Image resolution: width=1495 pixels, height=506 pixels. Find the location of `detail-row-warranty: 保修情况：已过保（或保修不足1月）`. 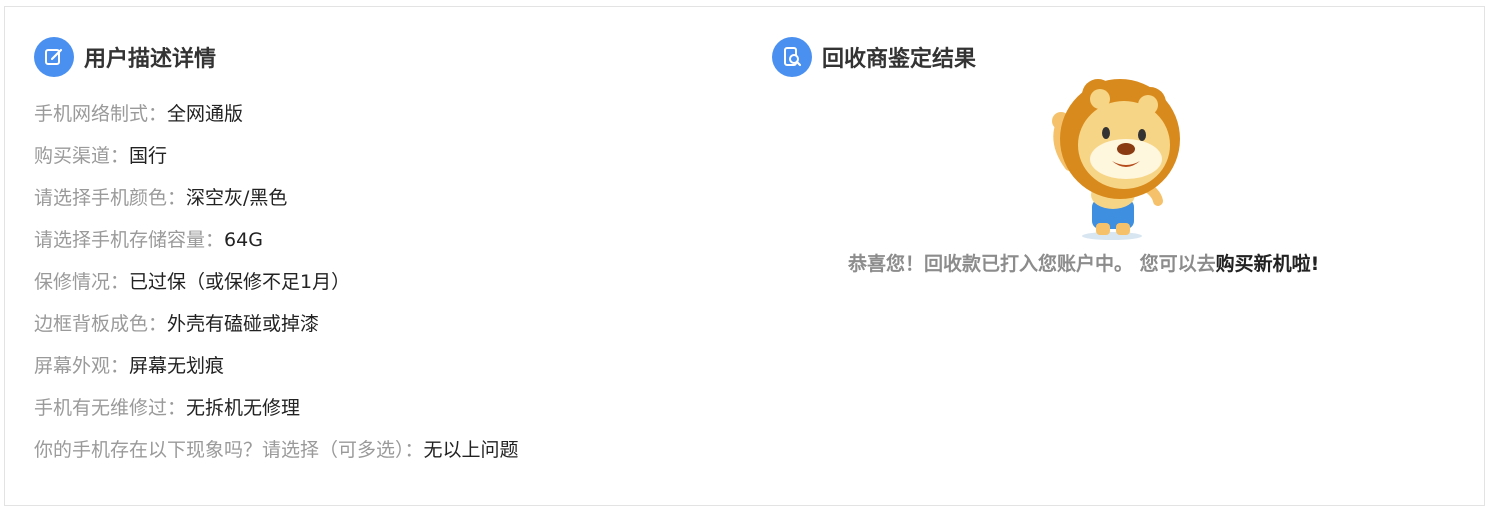

detail-row-warranty: 保修情况：已过保（或保修不足1月） is located at coordinates (276, 285).